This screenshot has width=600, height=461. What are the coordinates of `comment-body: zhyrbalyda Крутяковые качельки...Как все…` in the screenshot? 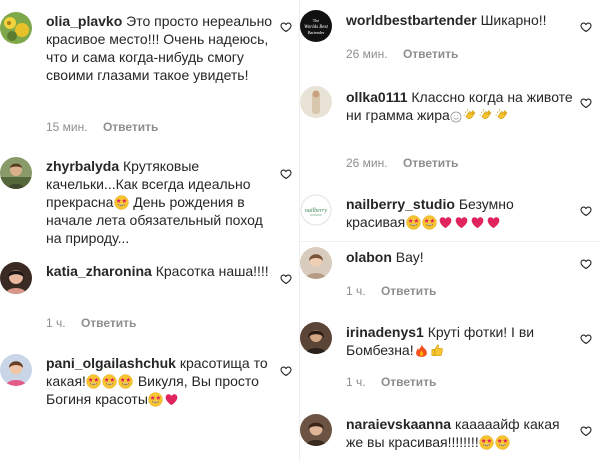 It's located at (161, 202).